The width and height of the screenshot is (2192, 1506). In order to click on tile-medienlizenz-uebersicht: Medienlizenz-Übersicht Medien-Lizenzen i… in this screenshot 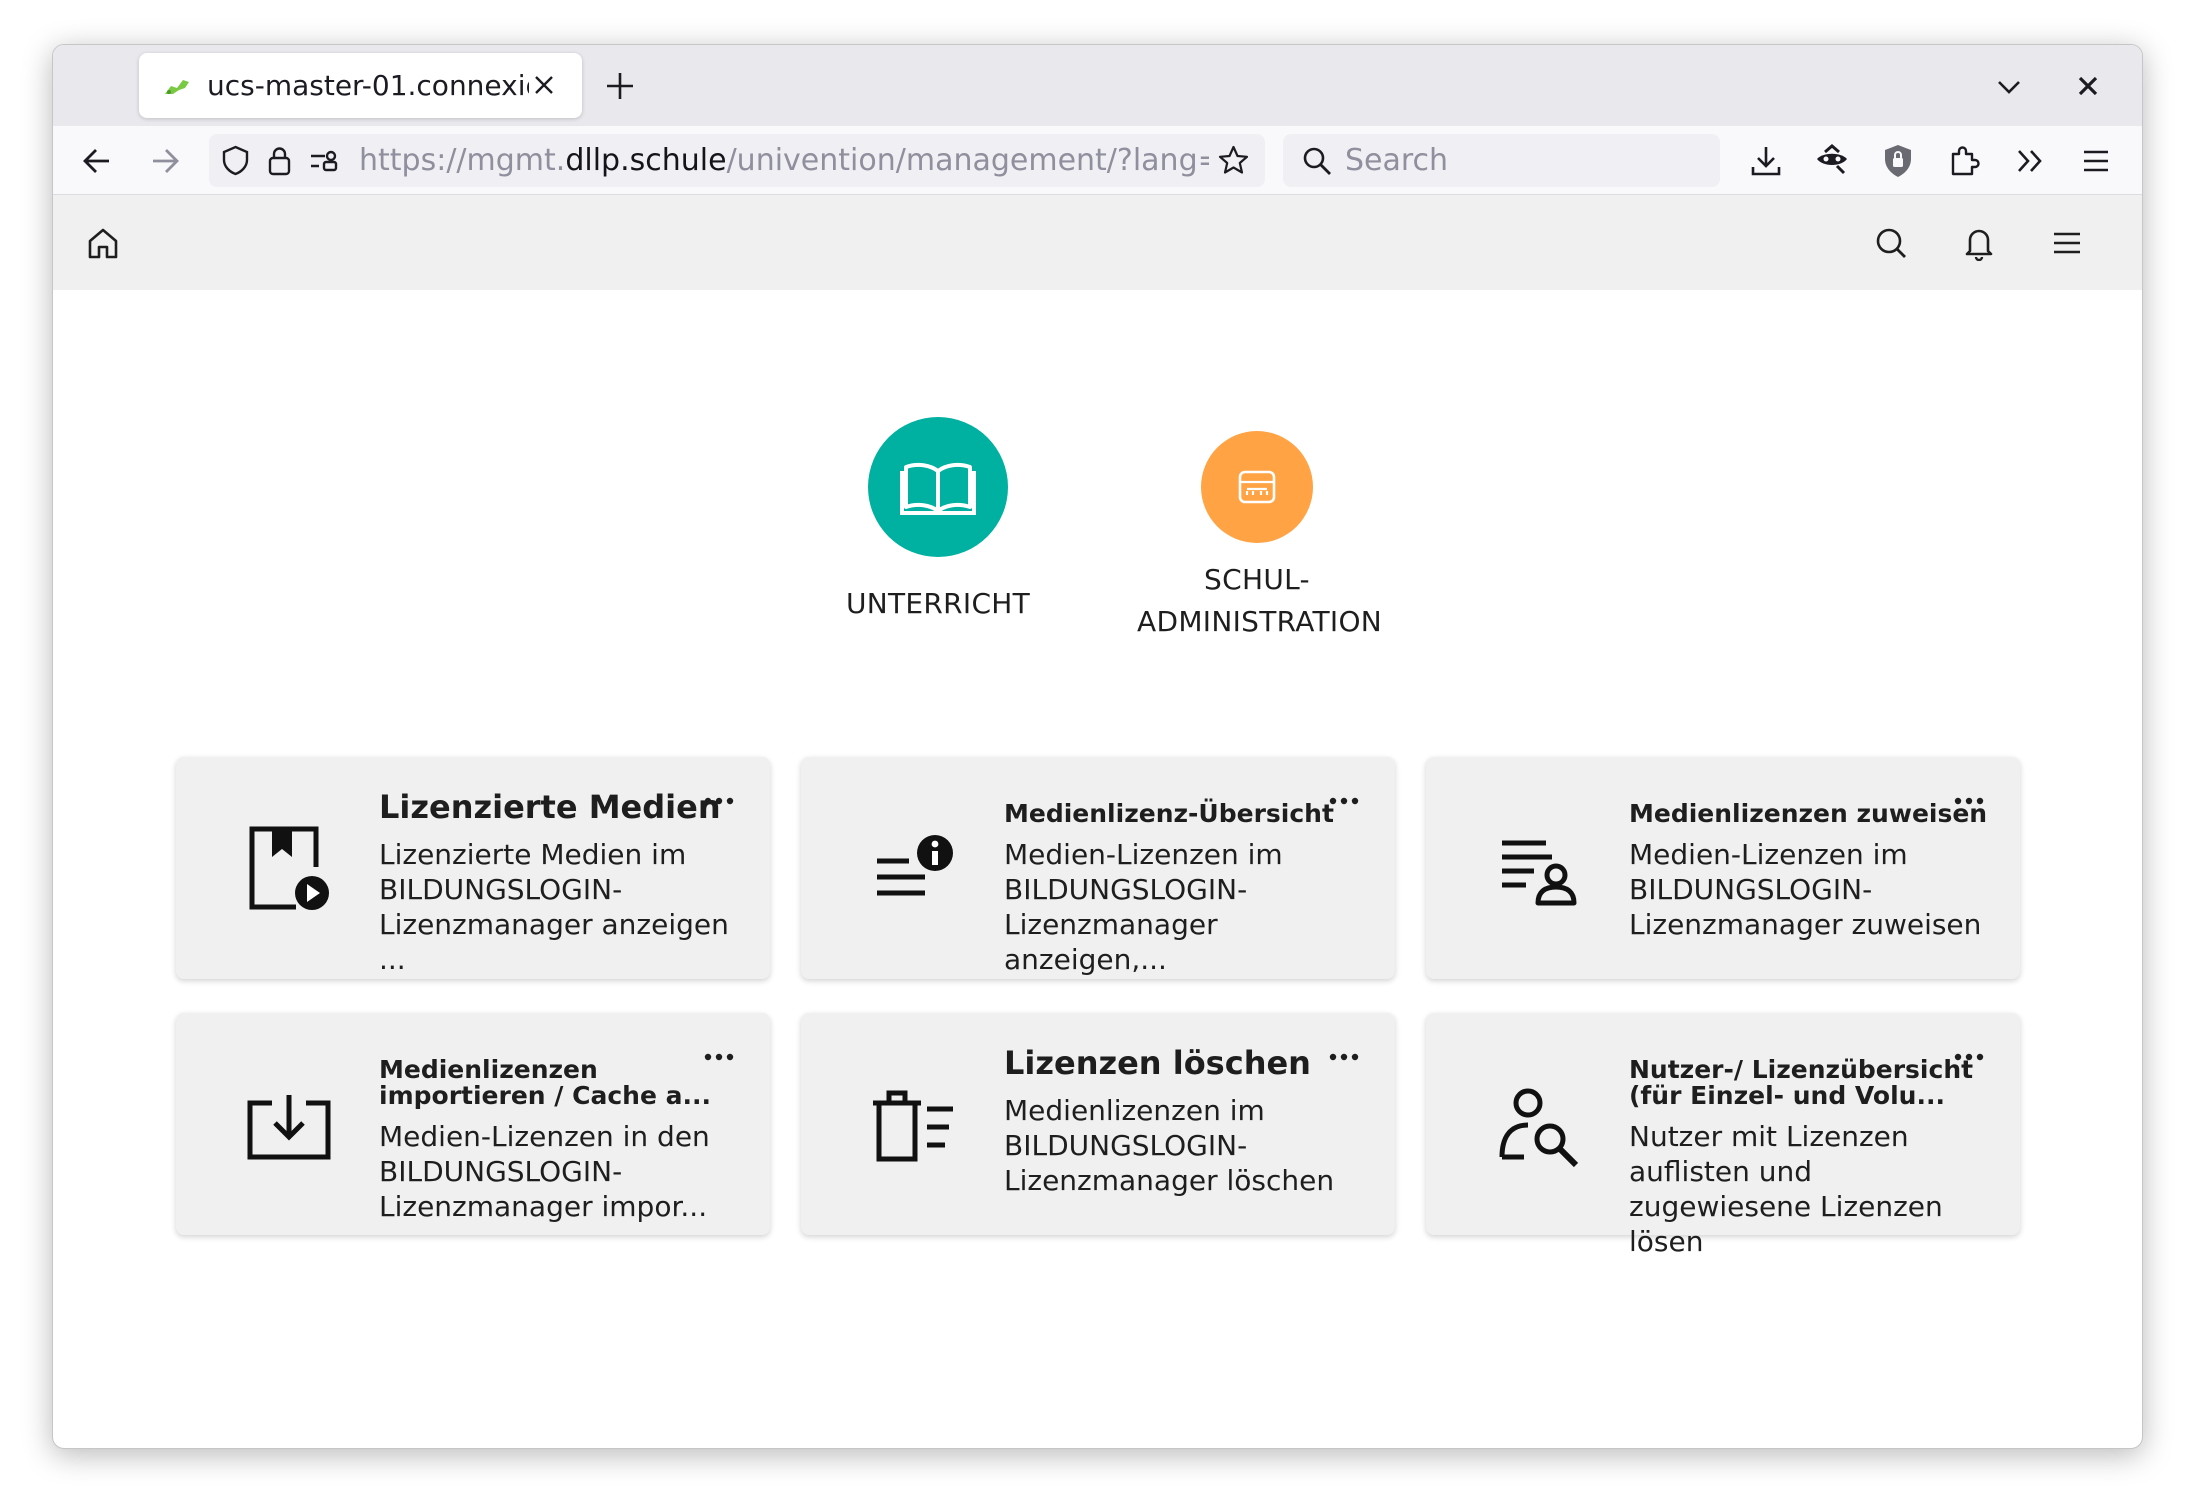, I will do `click(1098, 868)`.